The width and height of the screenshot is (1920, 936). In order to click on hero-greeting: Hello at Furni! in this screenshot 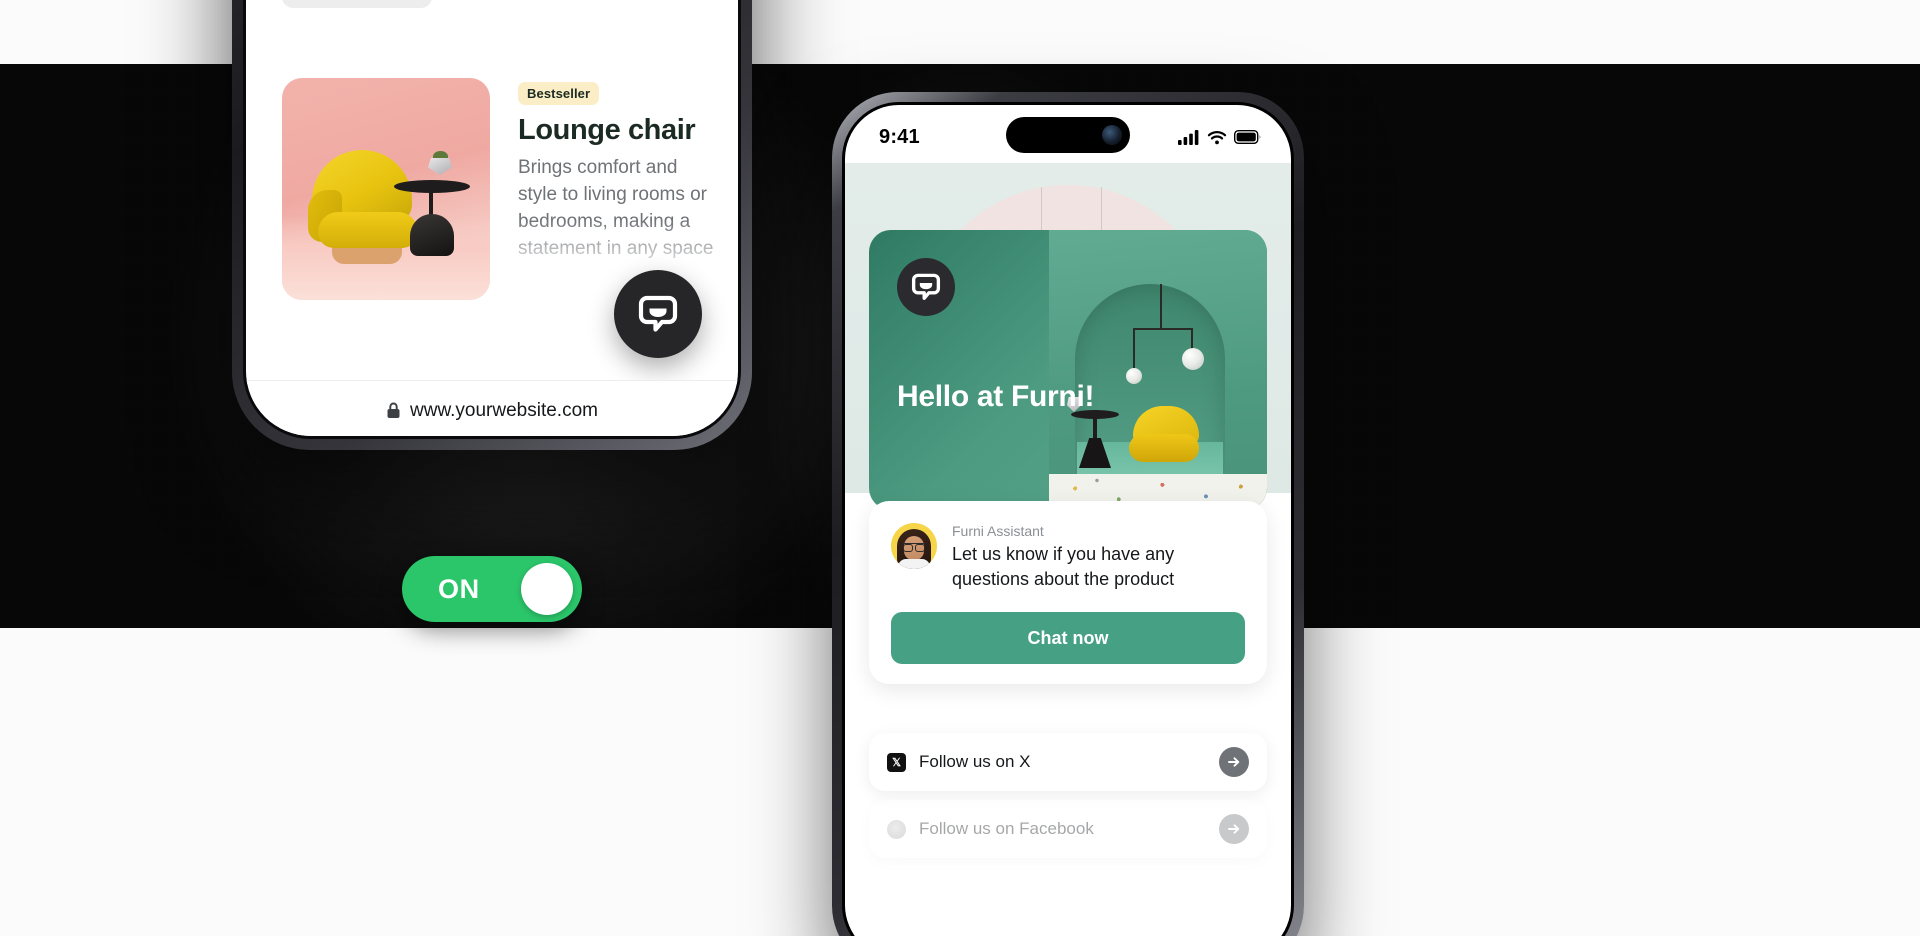, I will do `click(996, 396)`.